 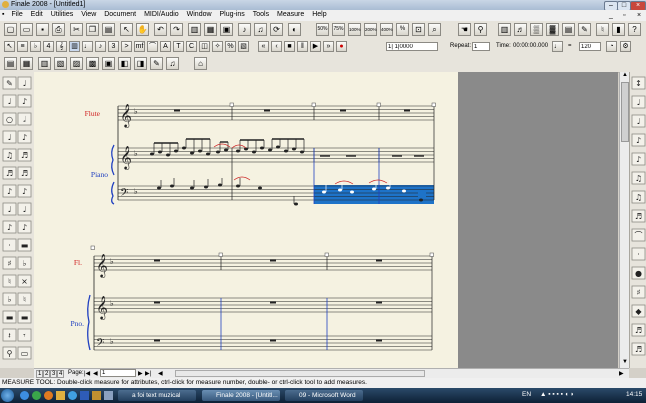 What do you see at coordinates (160, 373) in the screenshot?
I see `scroll-left-arrow-icon: ◀` at bounding box center [160, 373].